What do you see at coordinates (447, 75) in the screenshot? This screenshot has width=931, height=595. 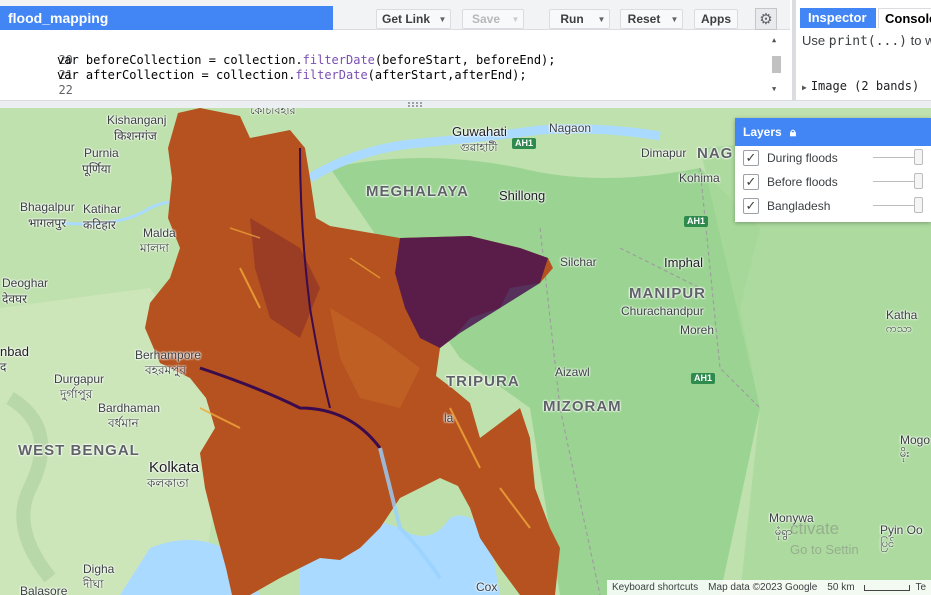 I see `code-token: (afterStart,afterEnd);` at bounding box center [447, 75].